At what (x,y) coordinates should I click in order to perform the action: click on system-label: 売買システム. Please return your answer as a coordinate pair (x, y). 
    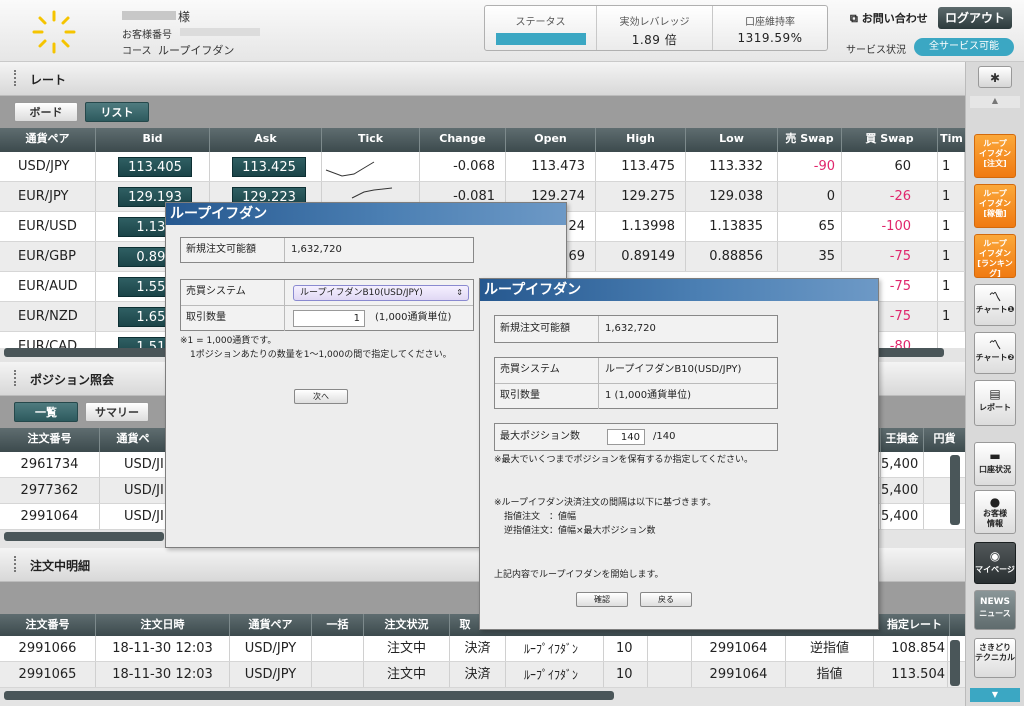
    Looking at the image, I should click on (233, 292).